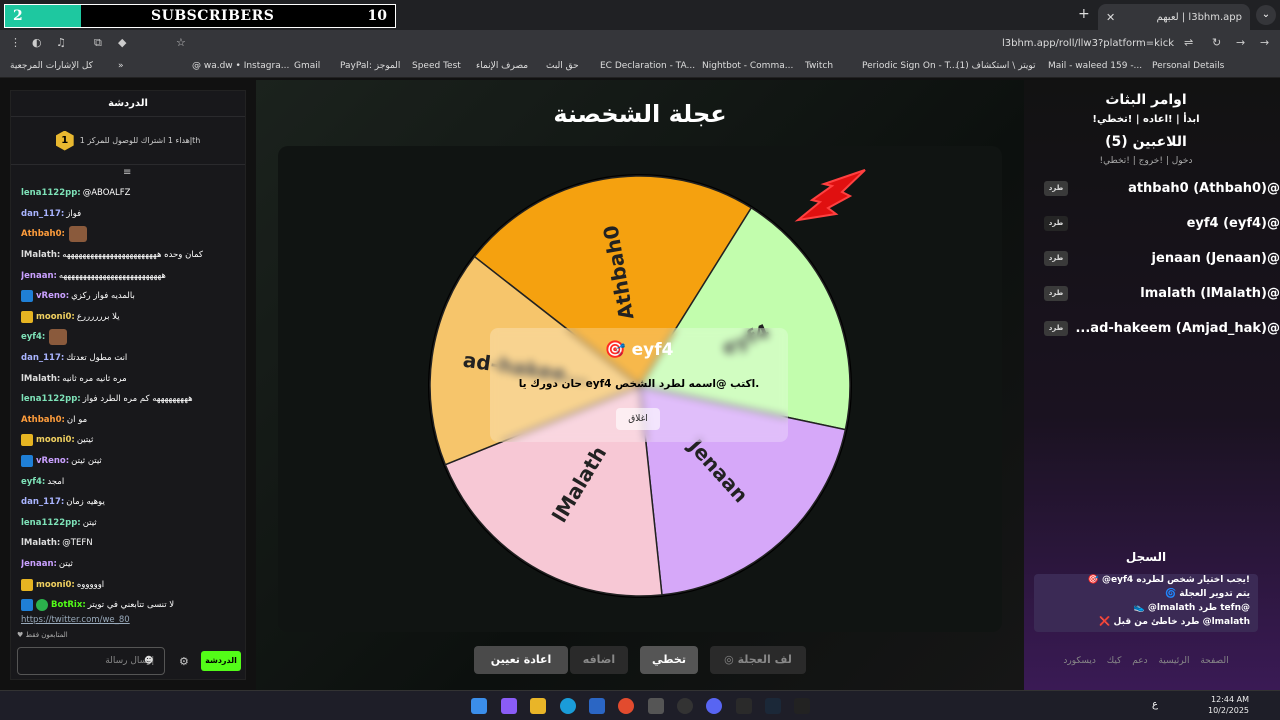  Describe the element at coordinates (599, 660) in the screenshot. I see `add-button: اضافه` at that location.